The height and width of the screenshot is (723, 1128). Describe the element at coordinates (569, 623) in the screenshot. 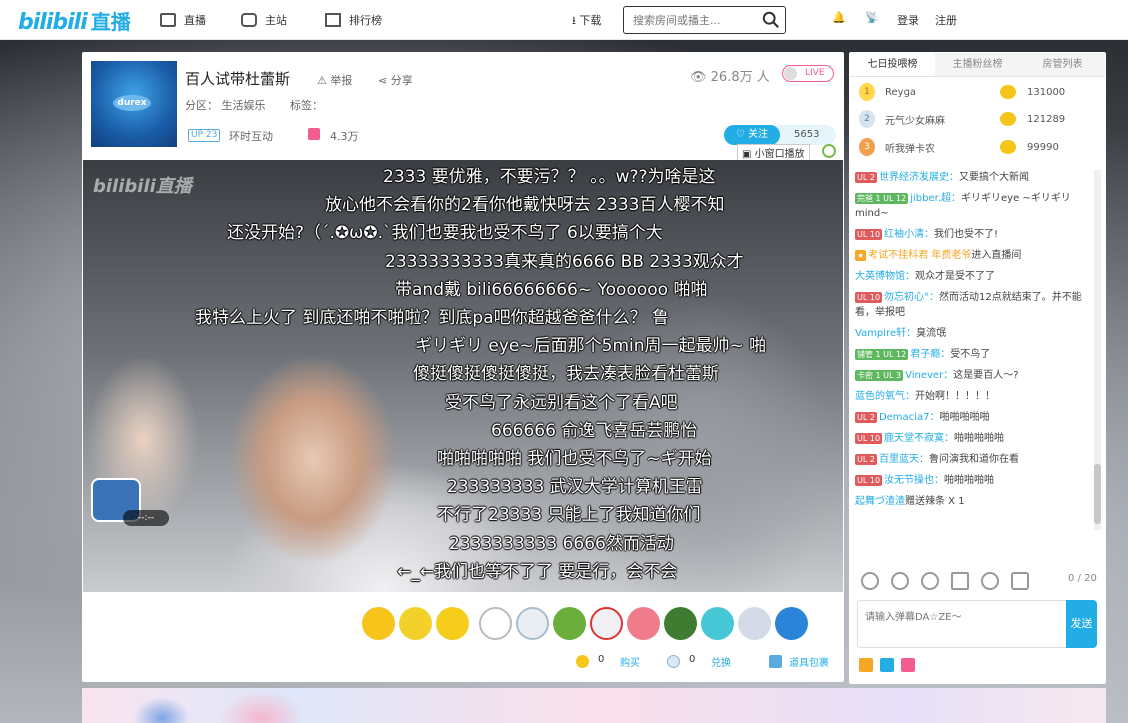

I see `gift-lucky-icon` at that location.